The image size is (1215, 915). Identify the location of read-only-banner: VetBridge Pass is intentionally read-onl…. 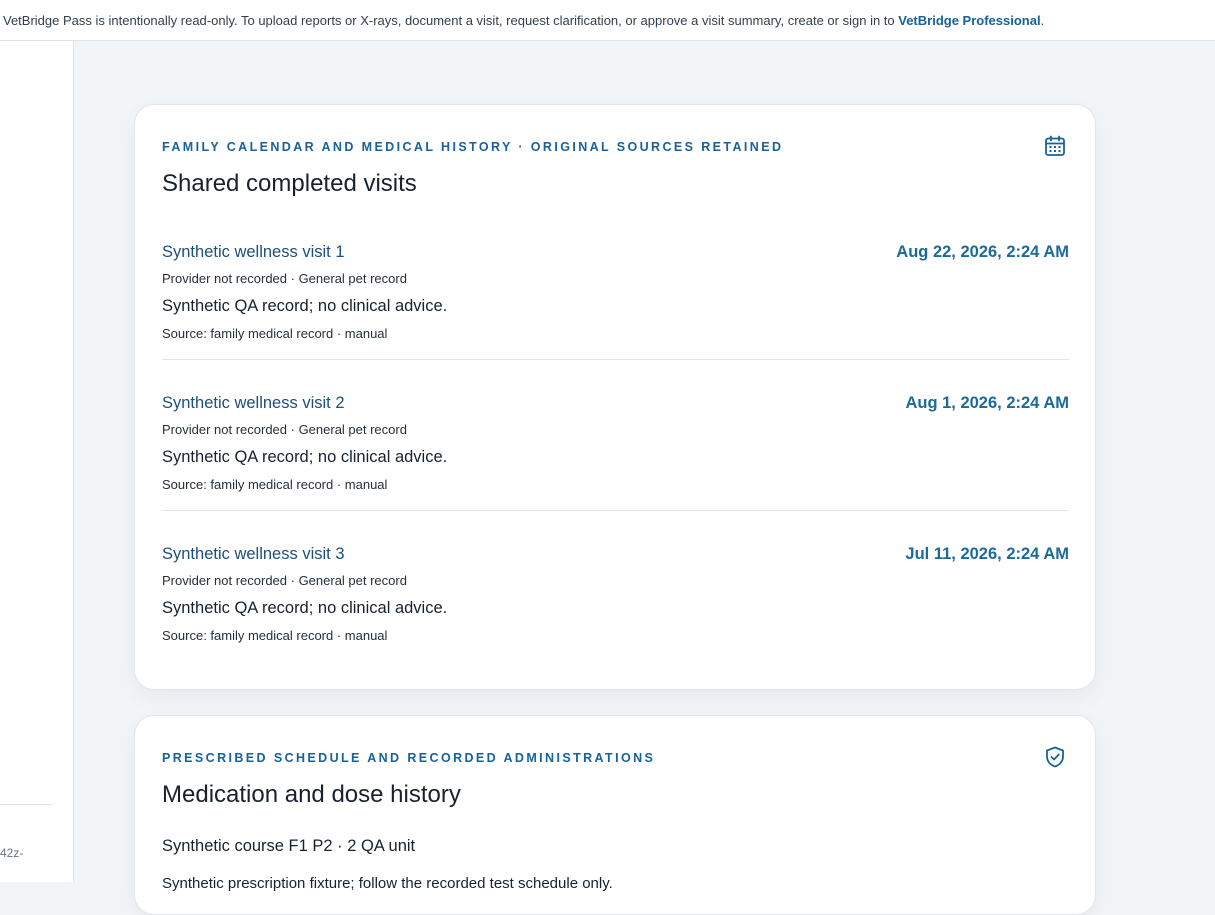
(607, 20).